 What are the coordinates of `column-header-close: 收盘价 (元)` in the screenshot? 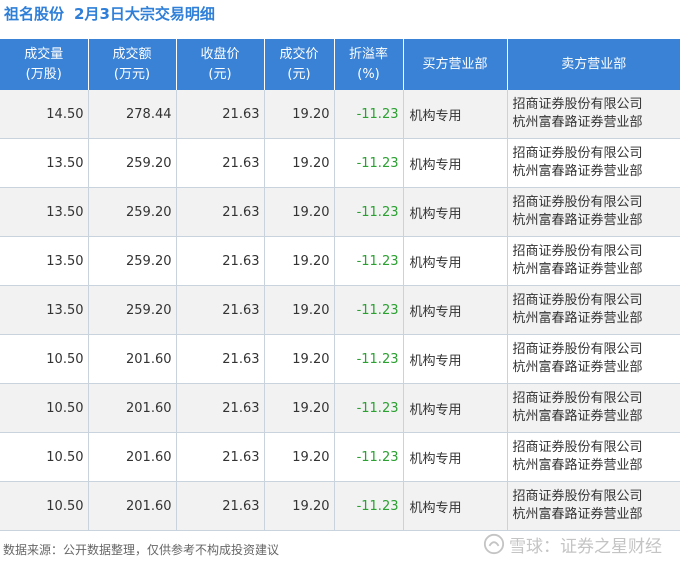 It's located at (219, 64).